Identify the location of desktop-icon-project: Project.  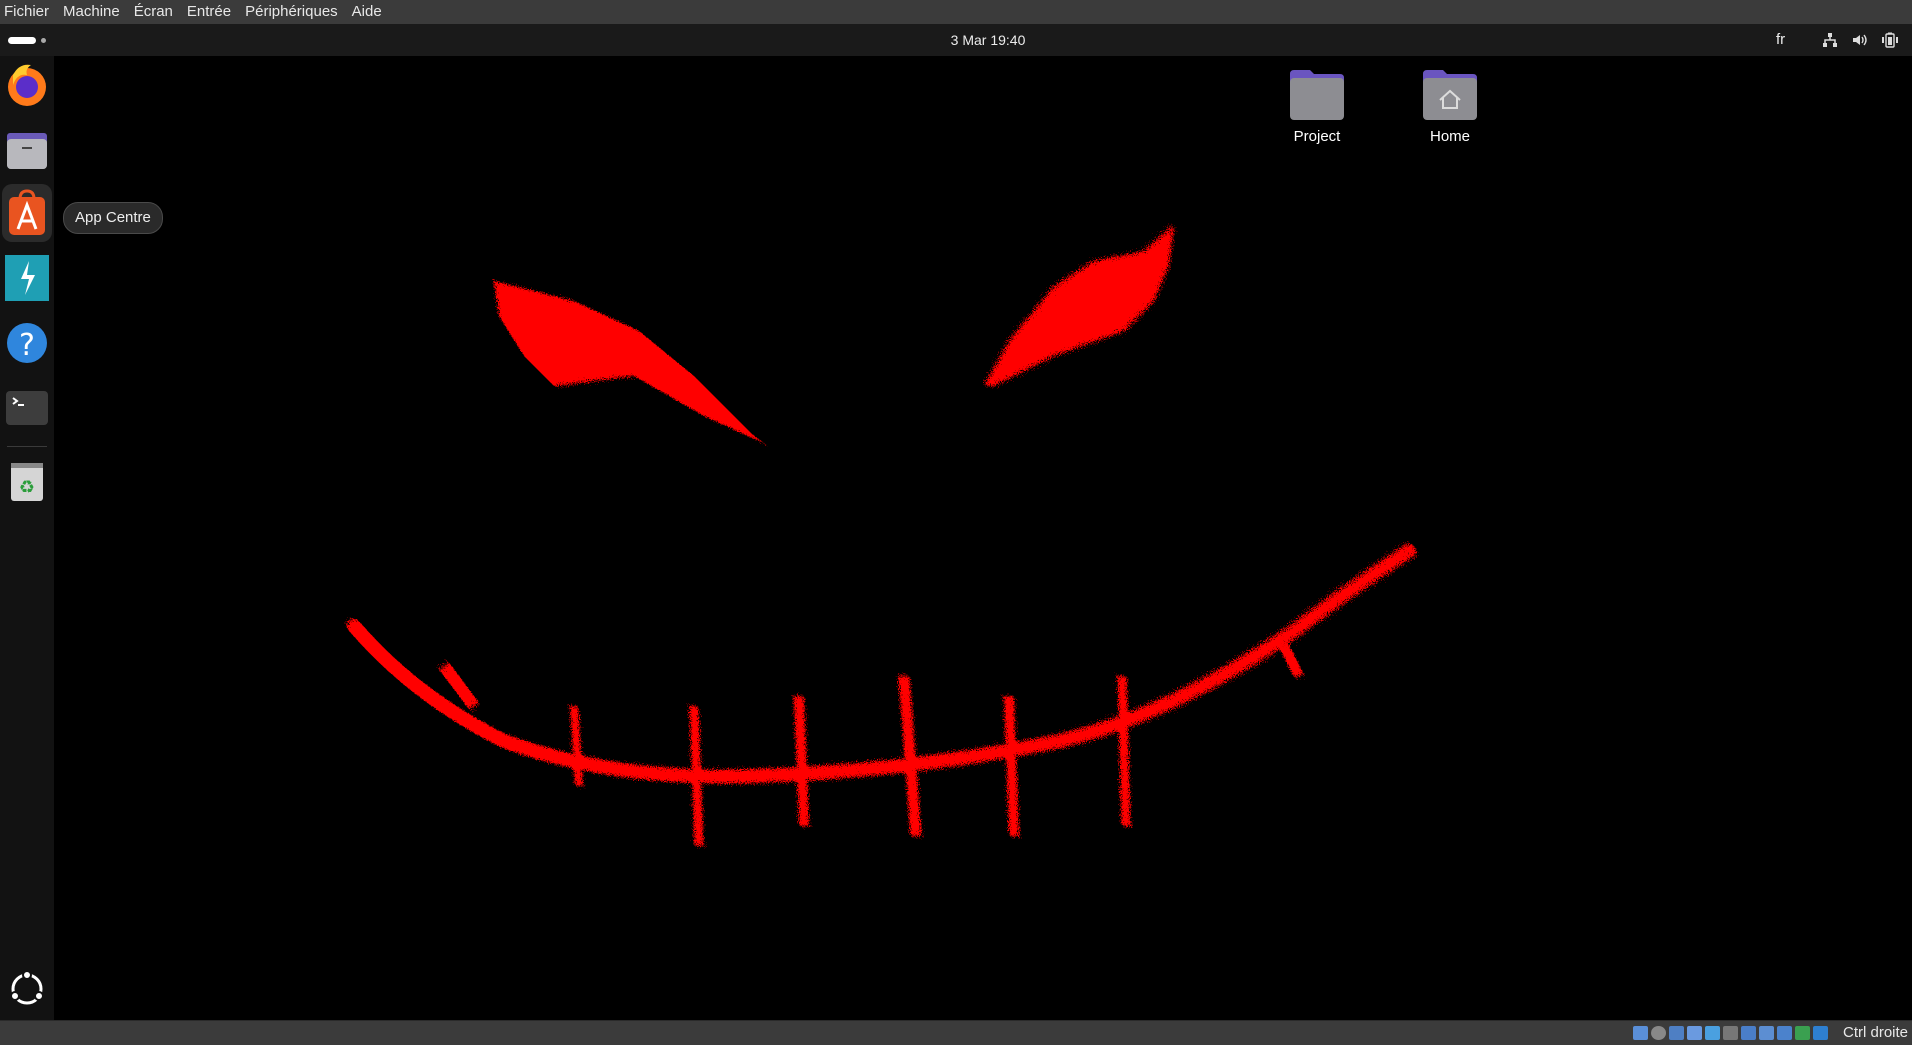
(1317, 105).